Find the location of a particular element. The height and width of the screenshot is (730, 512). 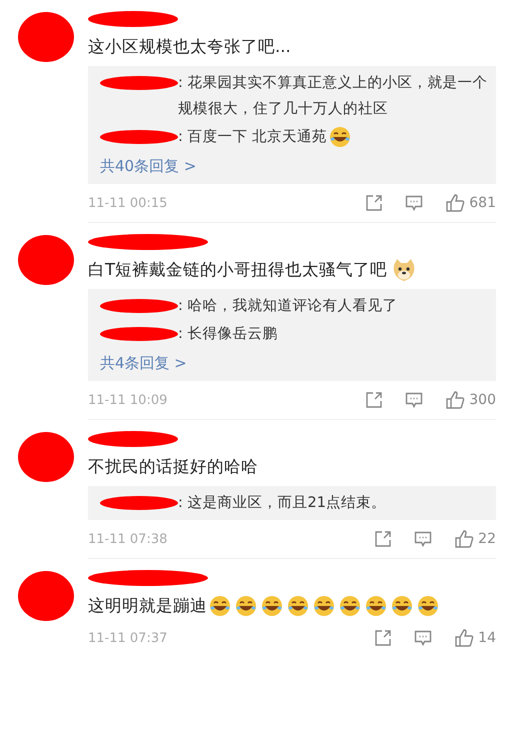

timestamp: 11-11 10:09 is located at coordinates (128, 400).